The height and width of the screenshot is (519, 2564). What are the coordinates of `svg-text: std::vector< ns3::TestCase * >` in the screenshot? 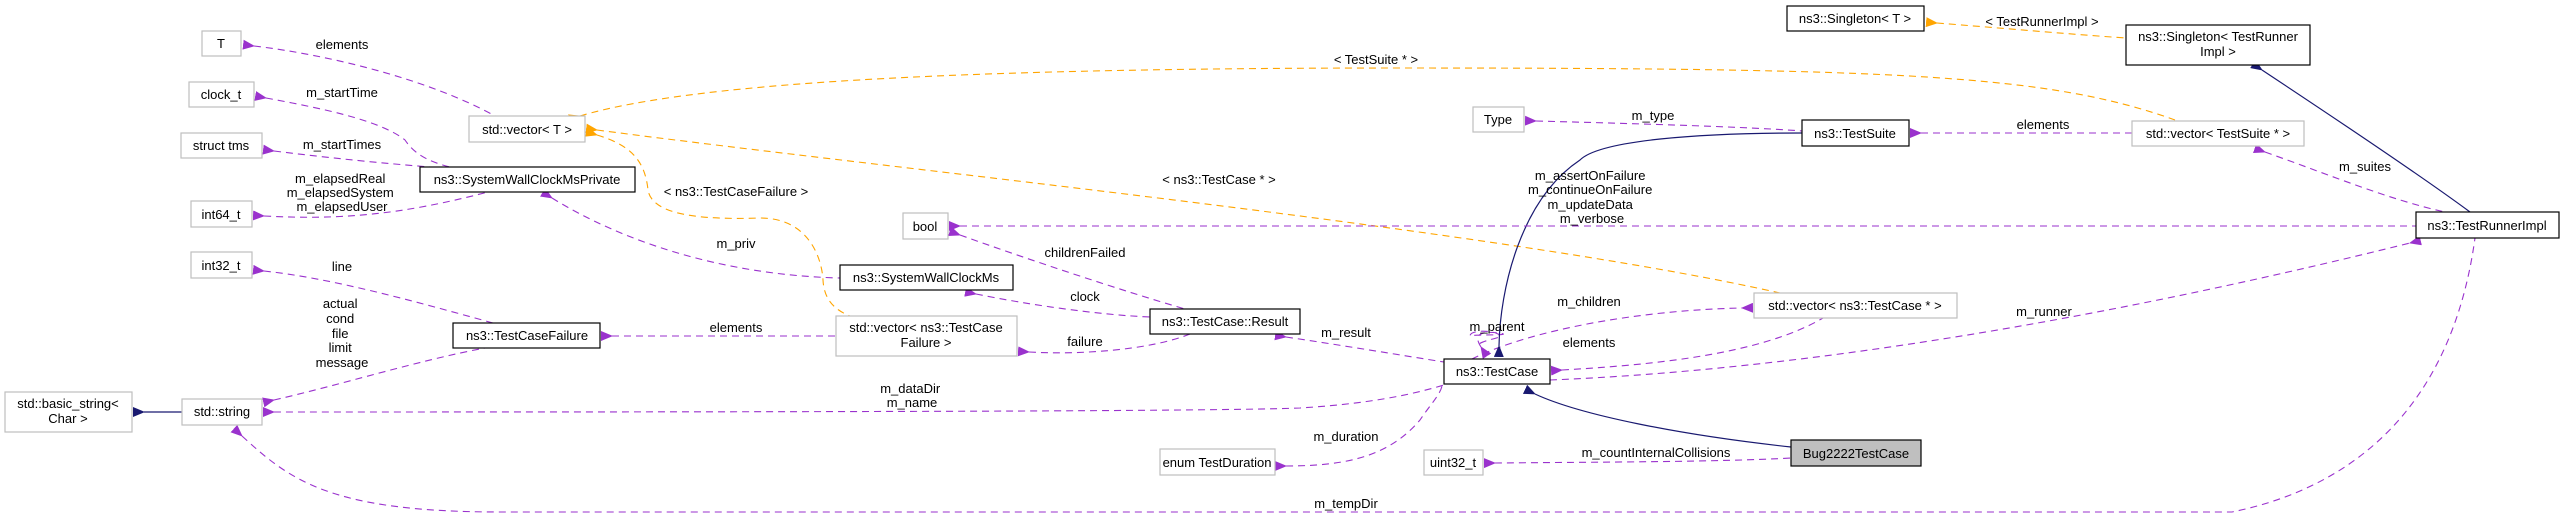 It's located at (1854, 305).